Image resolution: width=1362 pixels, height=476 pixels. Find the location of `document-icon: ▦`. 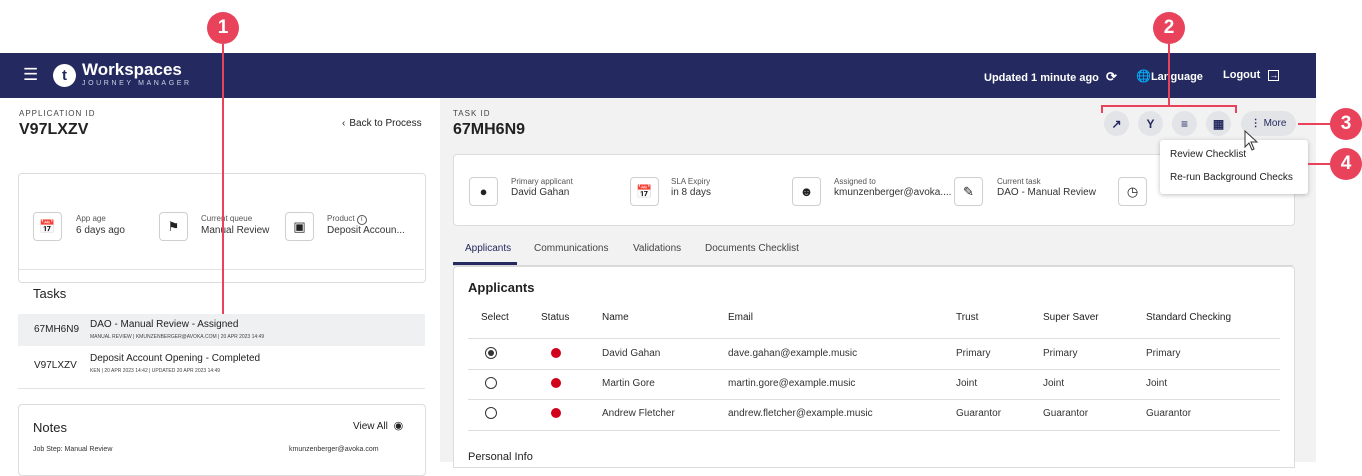

document-icon: ▦ is located at coordinates (1218, 123).